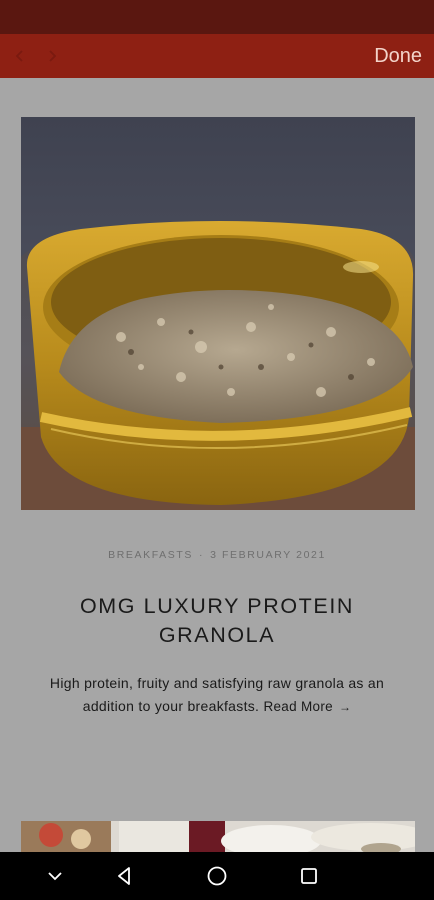 The image size is (434, 900). I want to click on next-post-image, so click(218, 836).